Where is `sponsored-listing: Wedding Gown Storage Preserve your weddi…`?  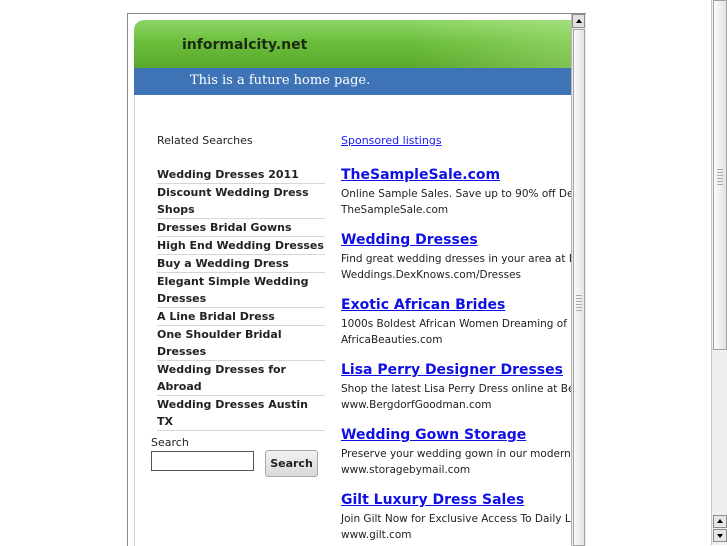 sponsored-listing: Wedding Gown Storage Preserve your weddi… is located at coordinates (456, 458).